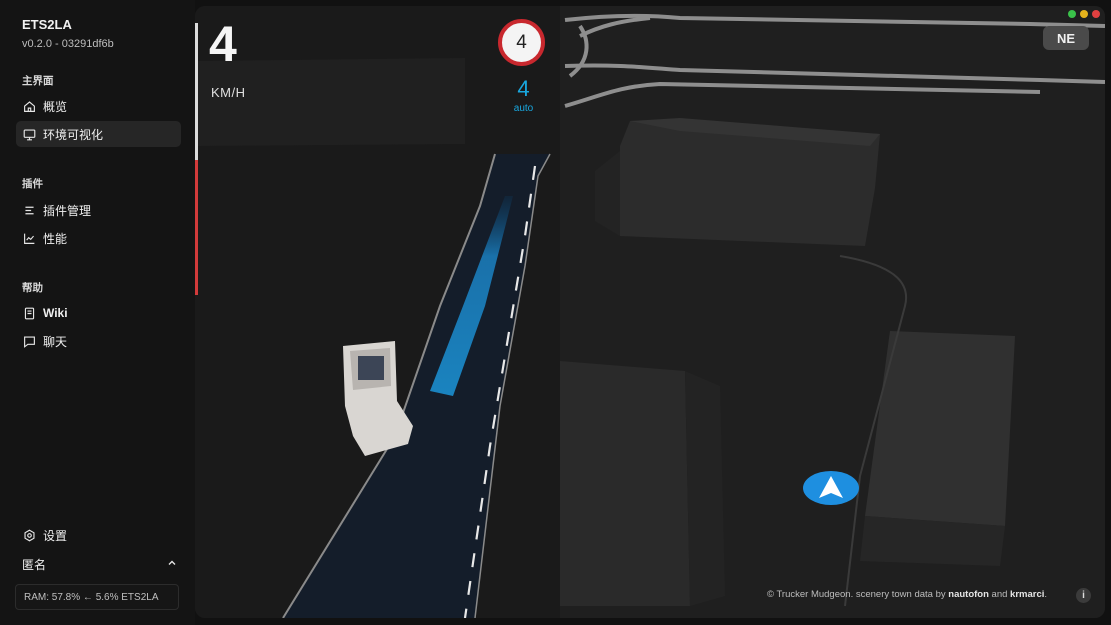 Image resolution: width=1111 pixels, height=625 pixels. I want to click on compass-direction: NE, so click(1066, 38).